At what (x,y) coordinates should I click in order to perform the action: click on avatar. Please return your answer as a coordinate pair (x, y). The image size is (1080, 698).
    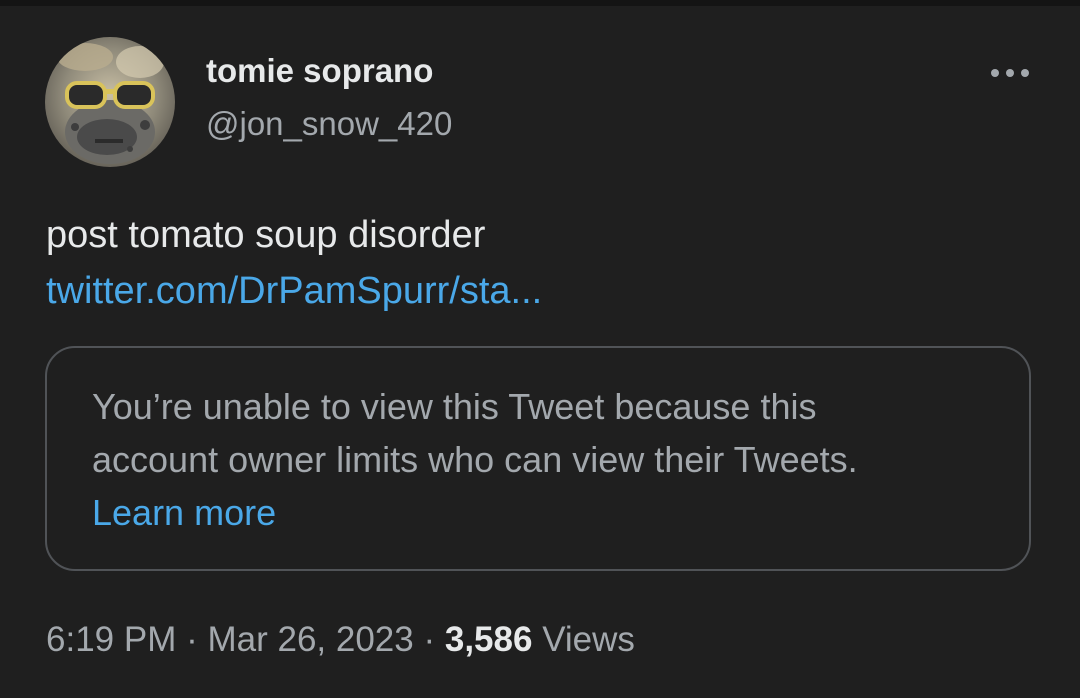
    Looking at the image, I should click on (110, 102).